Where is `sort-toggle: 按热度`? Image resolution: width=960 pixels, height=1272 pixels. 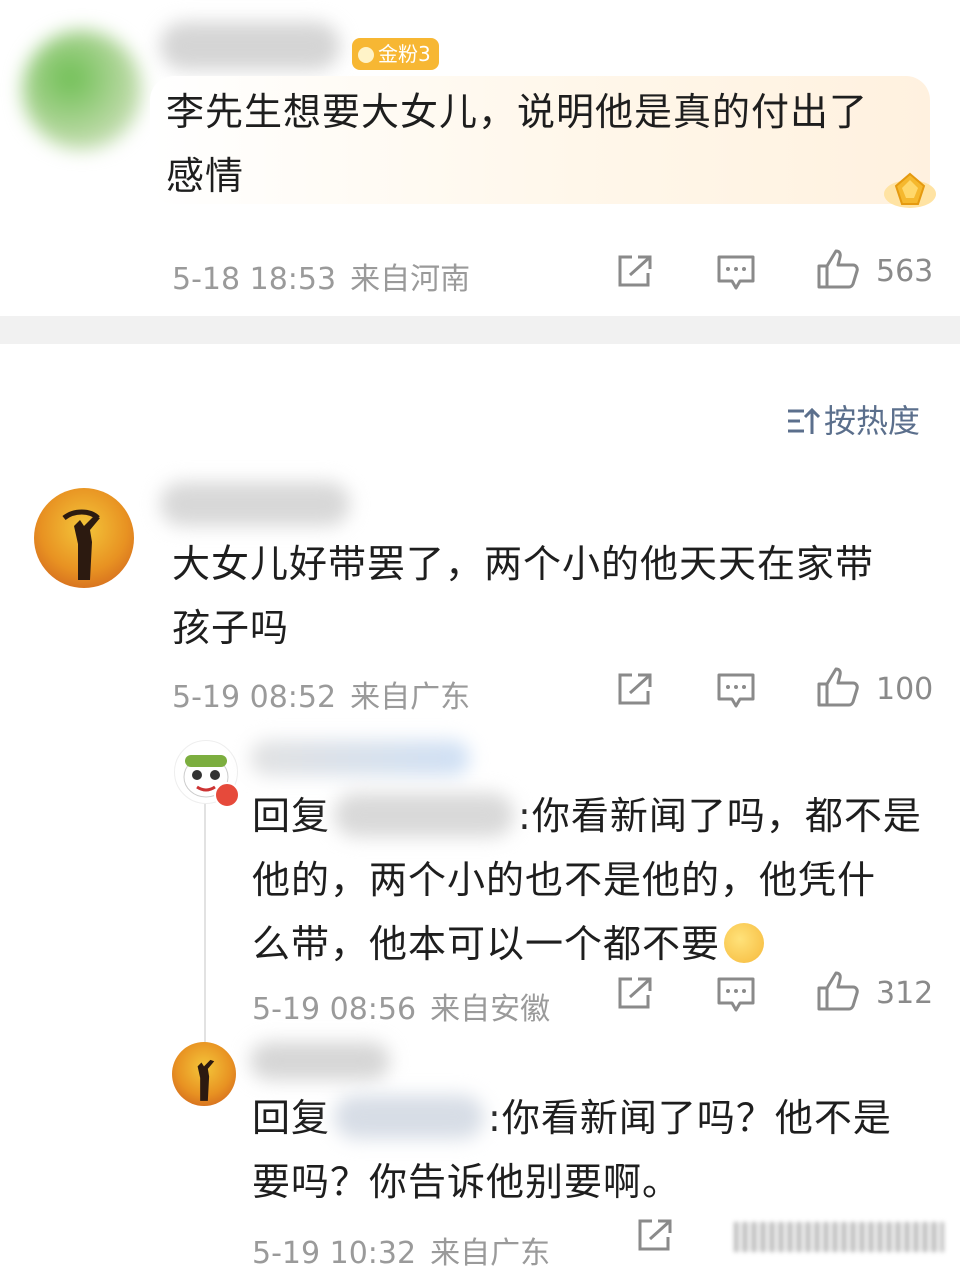
sort-toggle: 按热度 is located at coordinates (853, 420).